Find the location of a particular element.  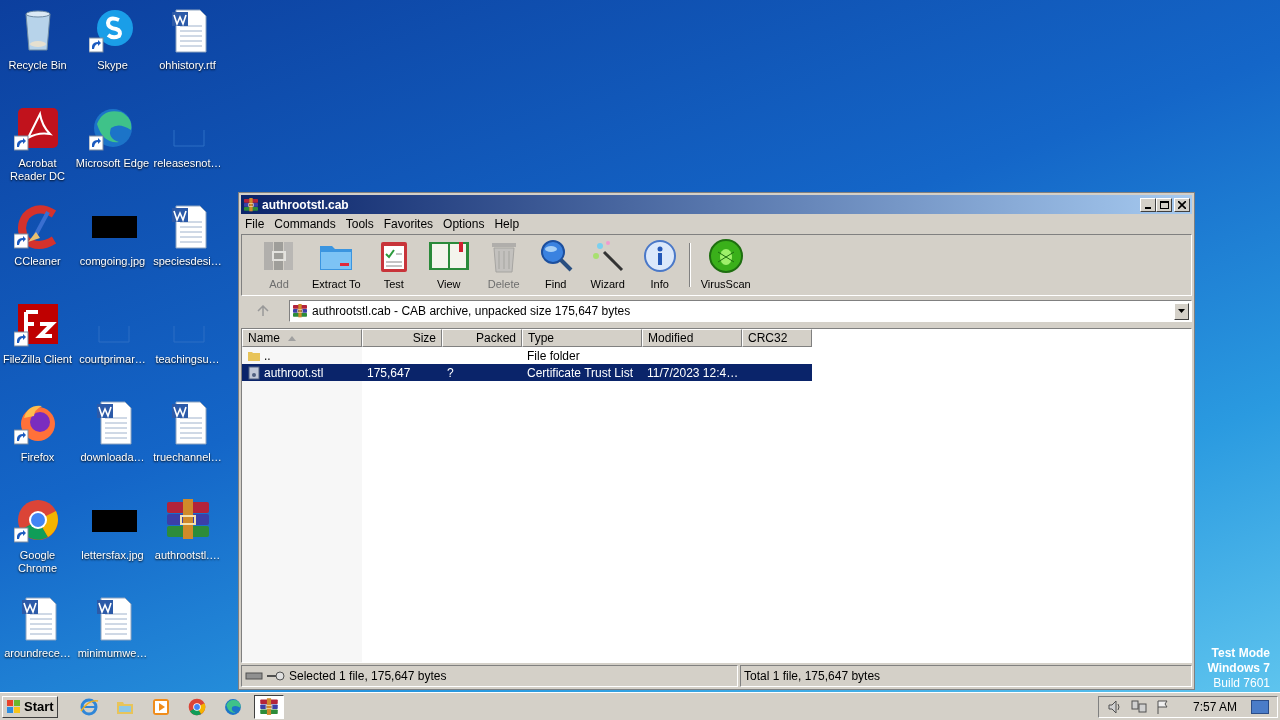

column-header: CRC32 is located at coordinates (777, 338).